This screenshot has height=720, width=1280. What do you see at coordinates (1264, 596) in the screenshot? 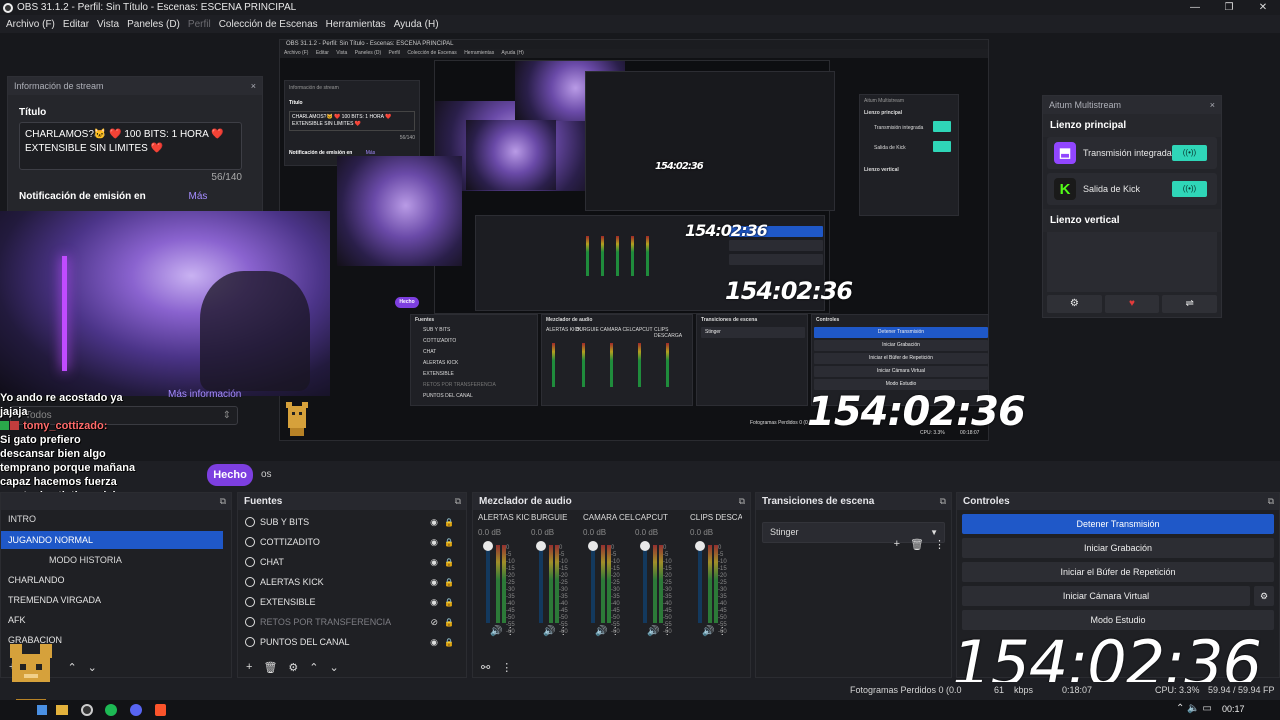
I see `virtual-camera-settings-icon: ⚙` at bounding box center [1264, 596].